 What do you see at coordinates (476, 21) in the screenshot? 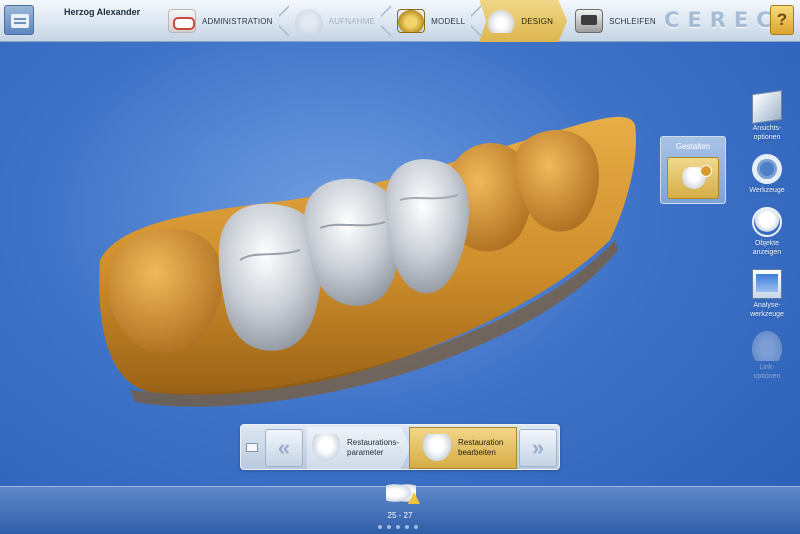
I see `step-separator` at bounding box center [476, 21].